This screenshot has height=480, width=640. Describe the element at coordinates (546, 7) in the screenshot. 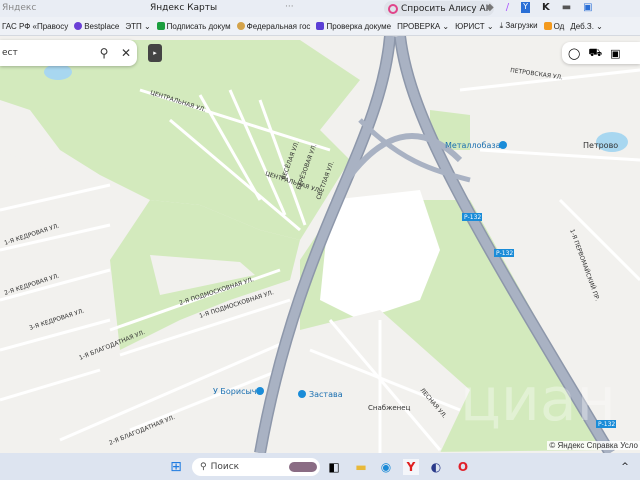

I see `k-extension-icon: K` at that location.